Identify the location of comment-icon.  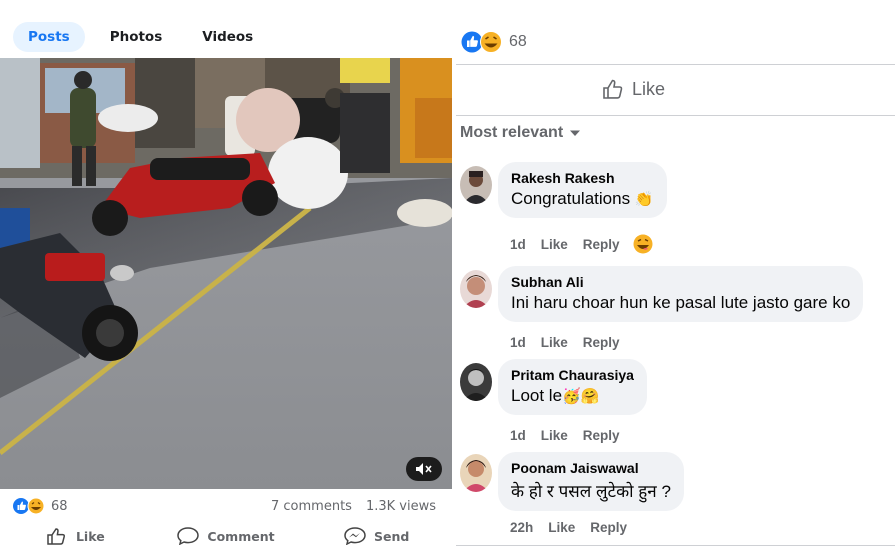
(188, 536).